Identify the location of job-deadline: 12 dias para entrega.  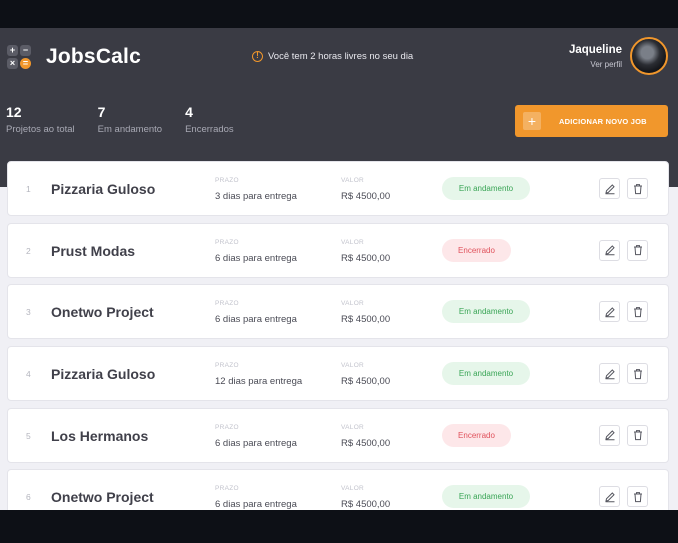
(259, 382).